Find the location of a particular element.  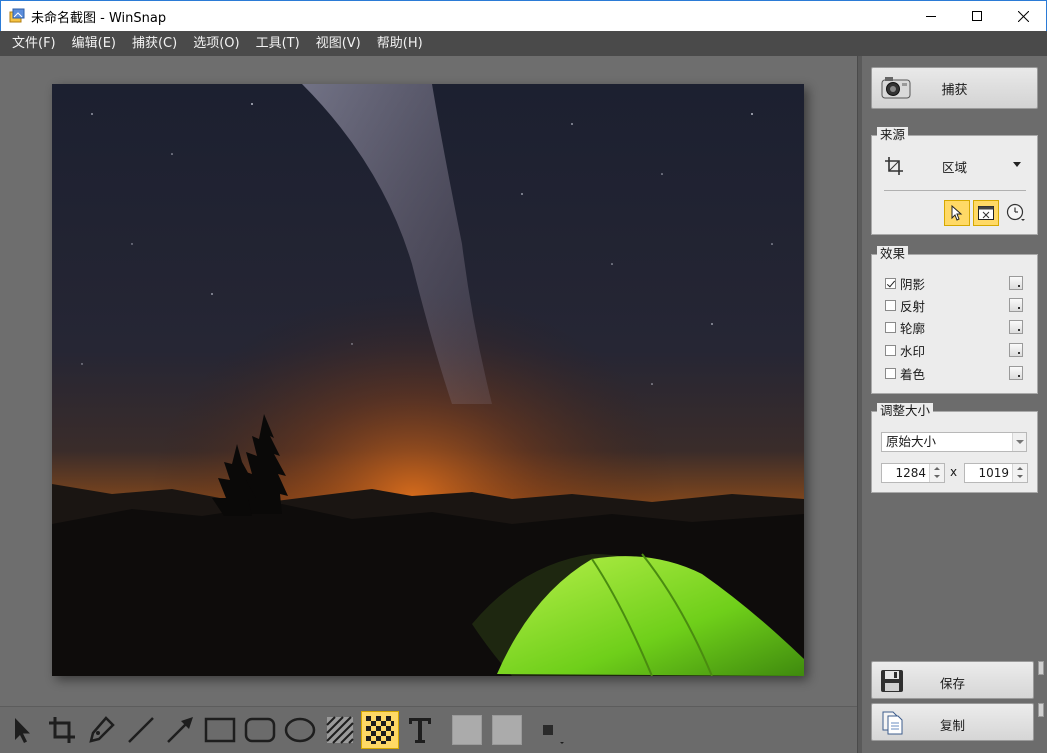

minimize-button is located at coordinates (931, 16).